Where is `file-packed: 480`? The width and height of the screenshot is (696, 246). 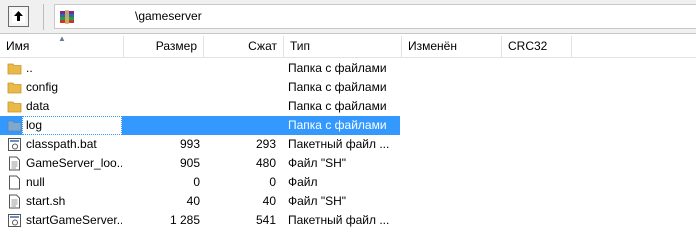
file-packed: 480 is located at coordinates (265, 163).